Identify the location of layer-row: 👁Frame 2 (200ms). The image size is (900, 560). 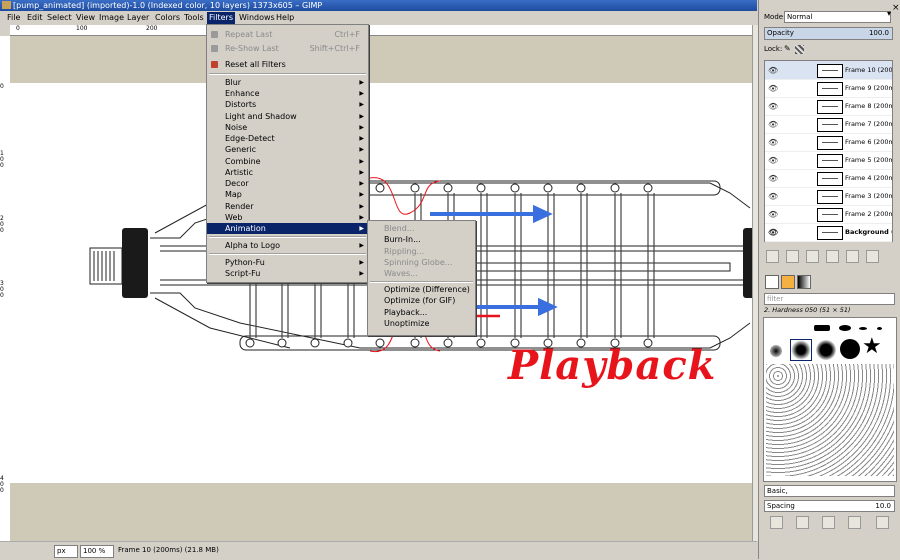
(828, 214).